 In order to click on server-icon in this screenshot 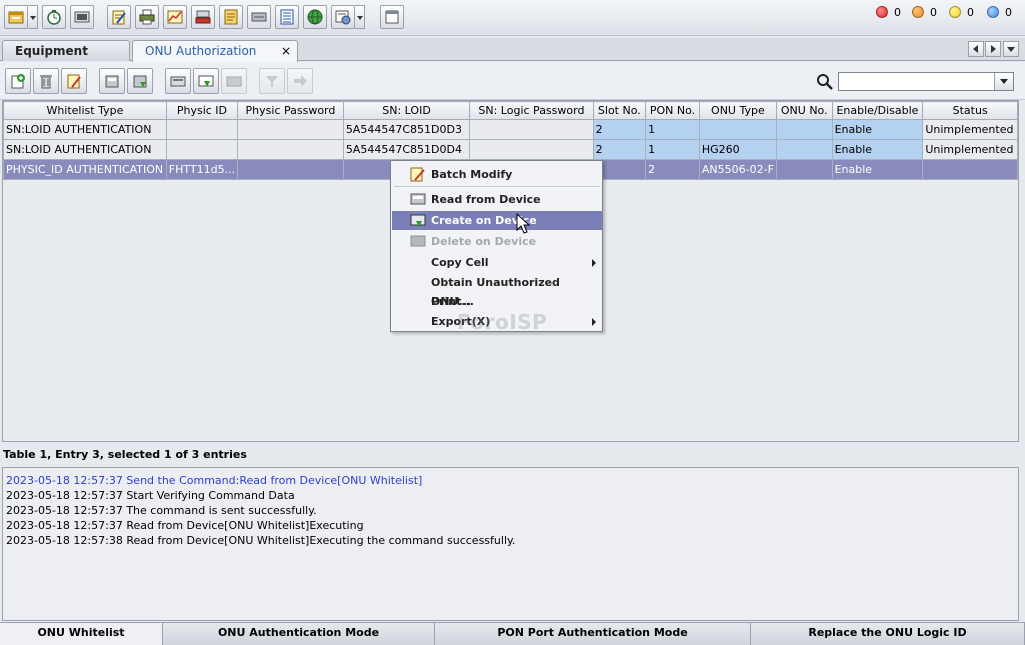, I will do `click(259, 17)`.